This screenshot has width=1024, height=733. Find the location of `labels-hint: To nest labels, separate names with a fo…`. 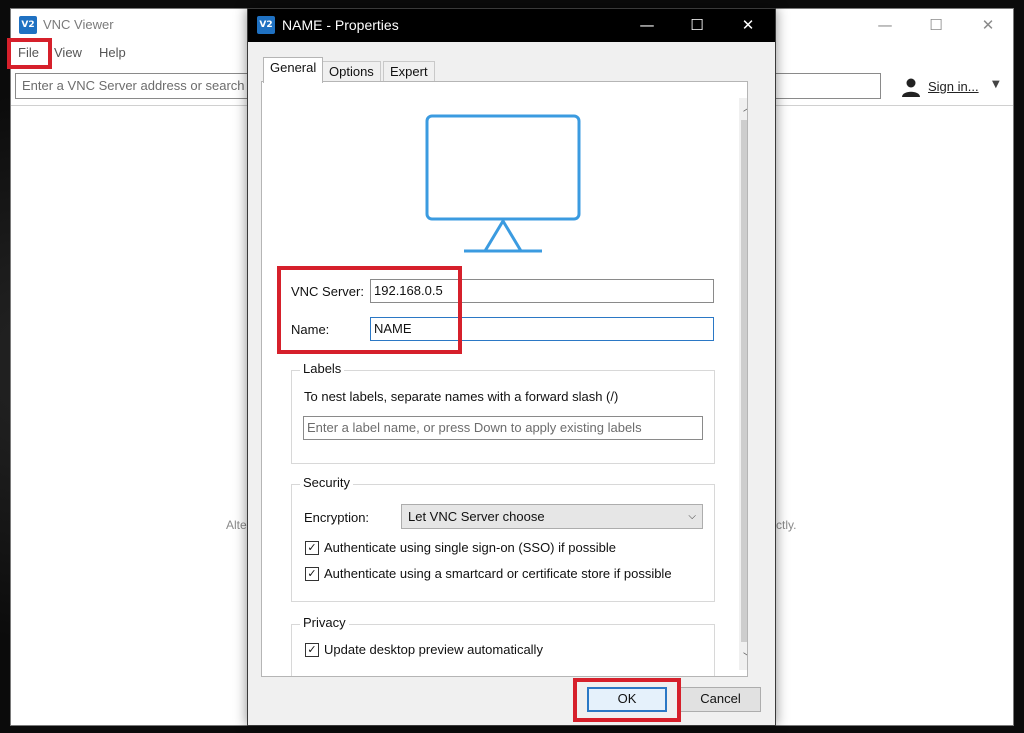

labels-hint: To nest labels, separate names with a fo… is located at coordinates (461, 396).